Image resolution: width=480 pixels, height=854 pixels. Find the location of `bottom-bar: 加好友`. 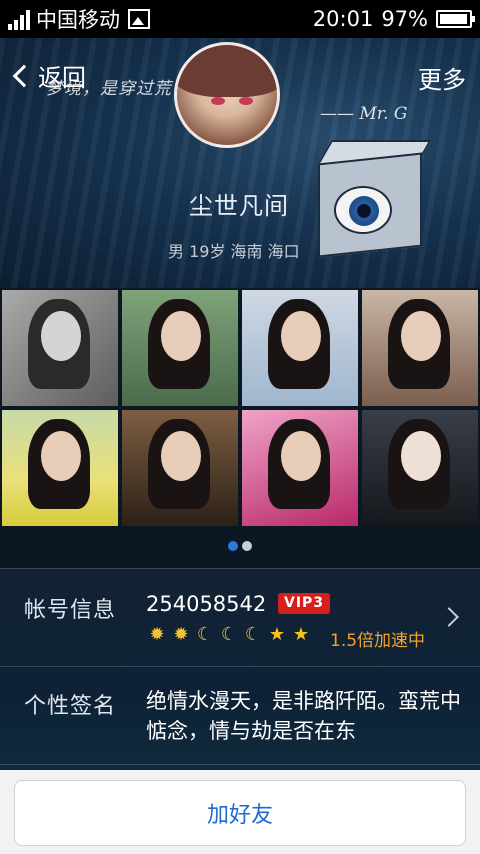

bottom-bar: 加好友 is located at coordinates (240, 812).